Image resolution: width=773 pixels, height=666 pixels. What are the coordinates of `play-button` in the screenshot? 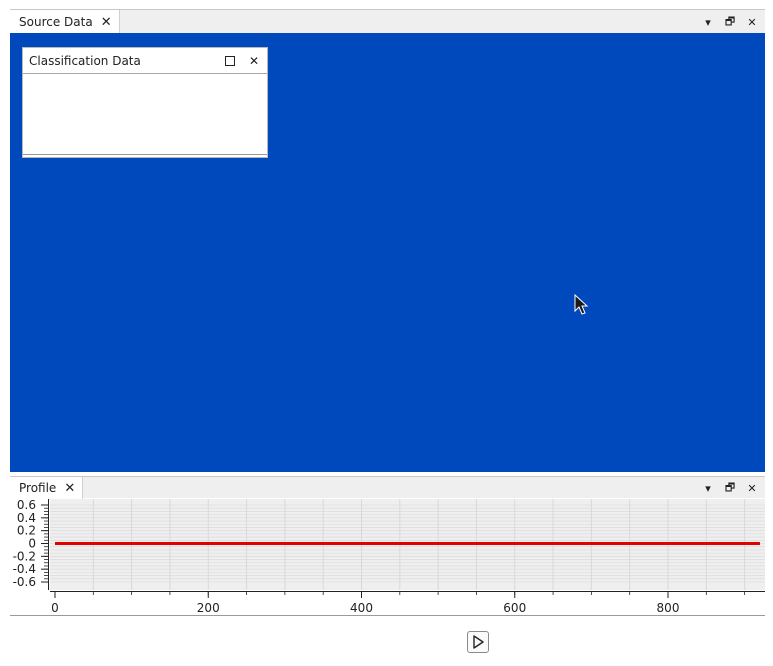 It's located at (478, 642).